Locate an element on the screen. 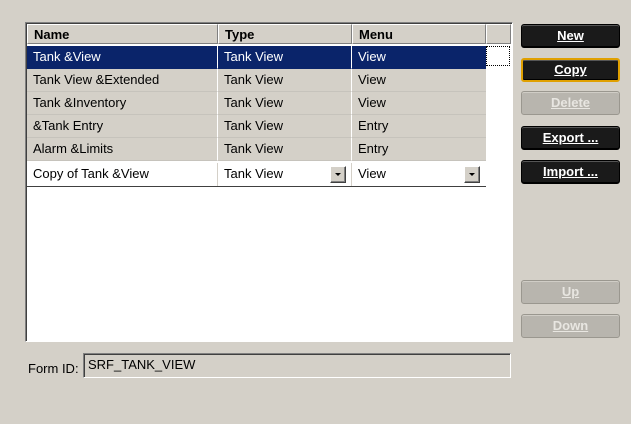 This screenshot has height=424, width=631. cell-name: Tank View &Extended is located at coordinates (122, 80).